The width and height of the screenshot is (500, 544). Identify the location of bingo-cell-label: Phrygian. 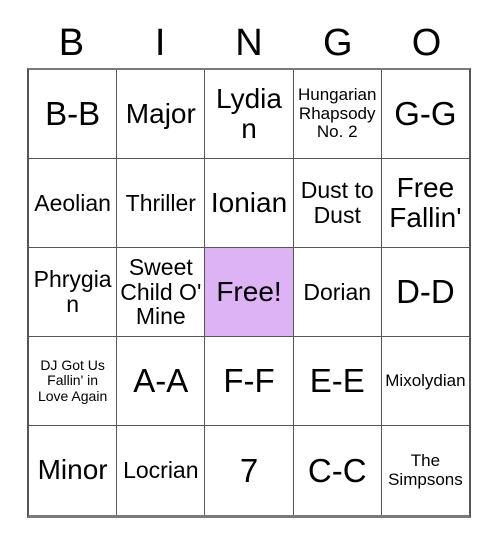
(72, 291).